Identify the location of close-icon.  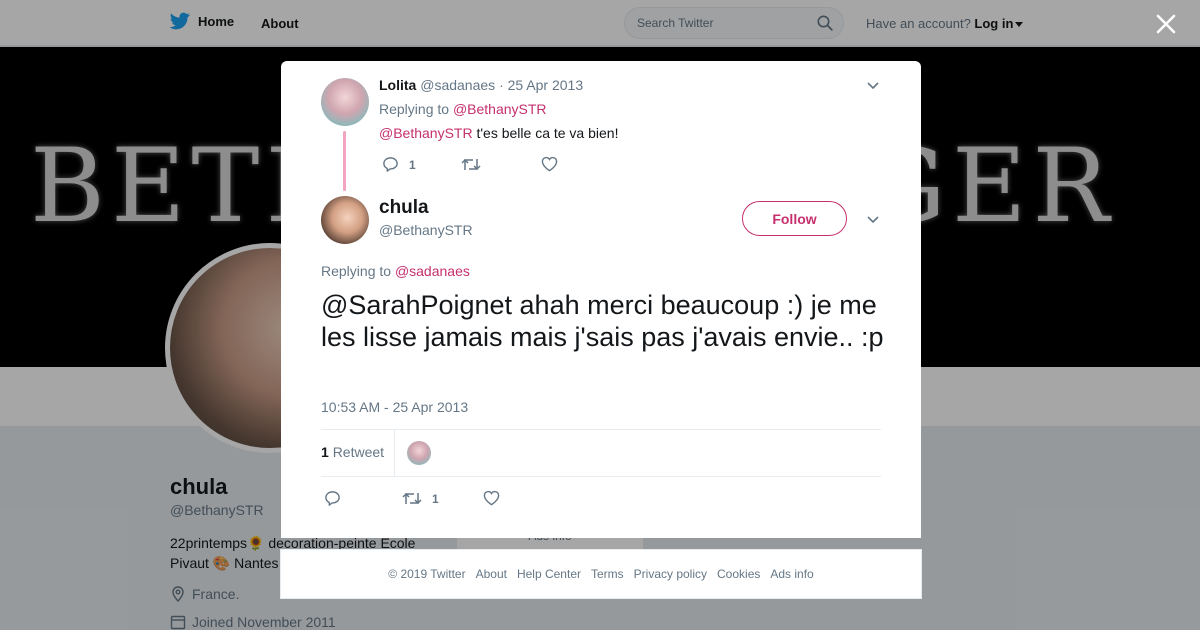
(1166, 24).